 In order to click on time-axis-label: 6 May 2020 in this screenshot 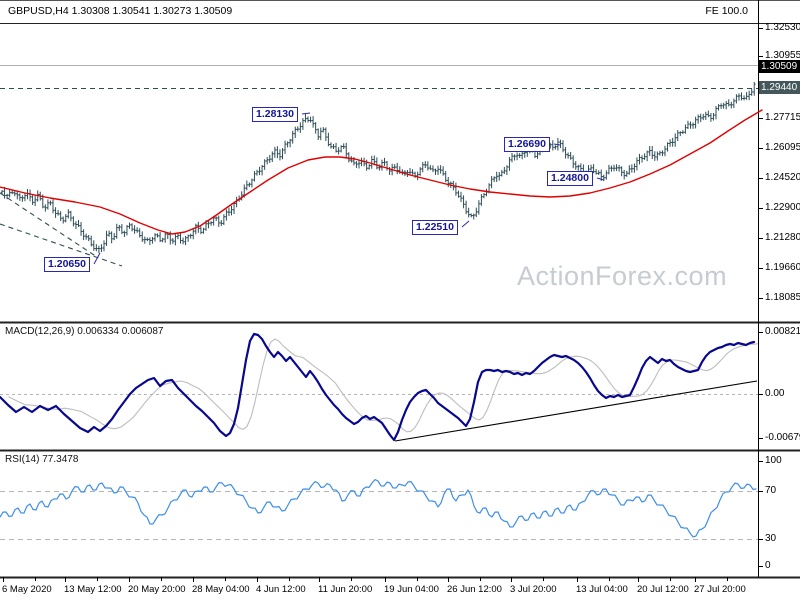, I will do `click(27, 589)`.